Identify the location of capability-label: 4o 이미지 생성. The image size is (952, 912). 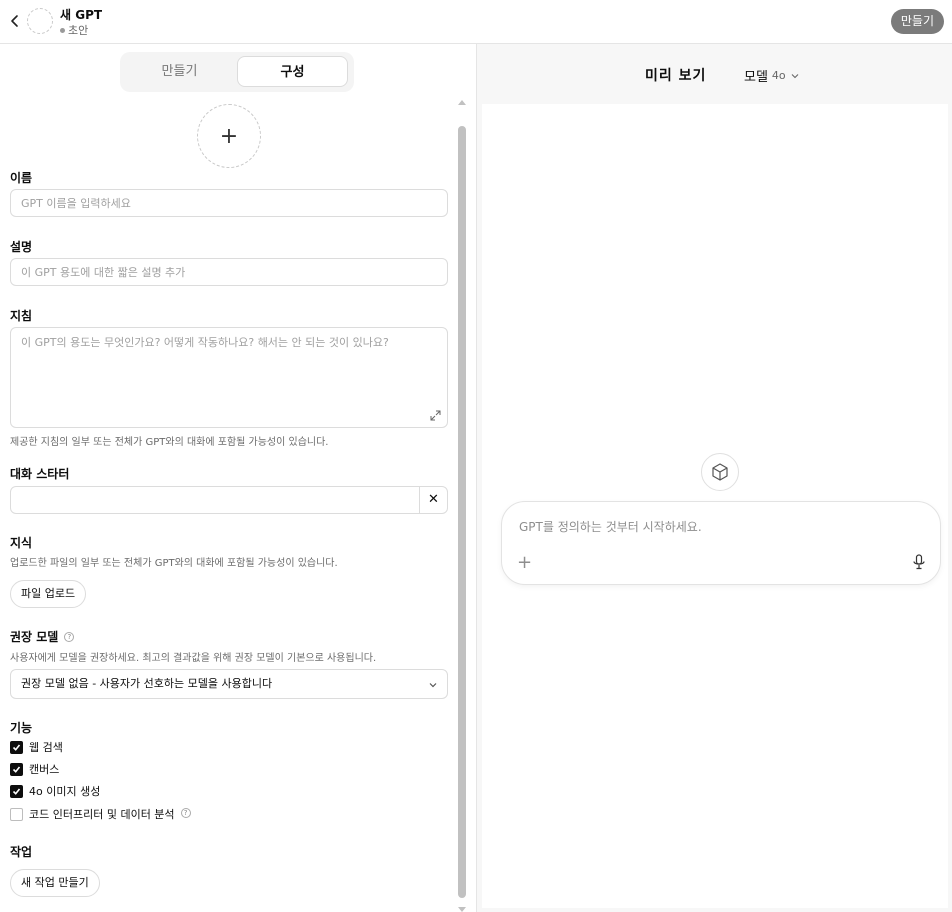
(65, 791).